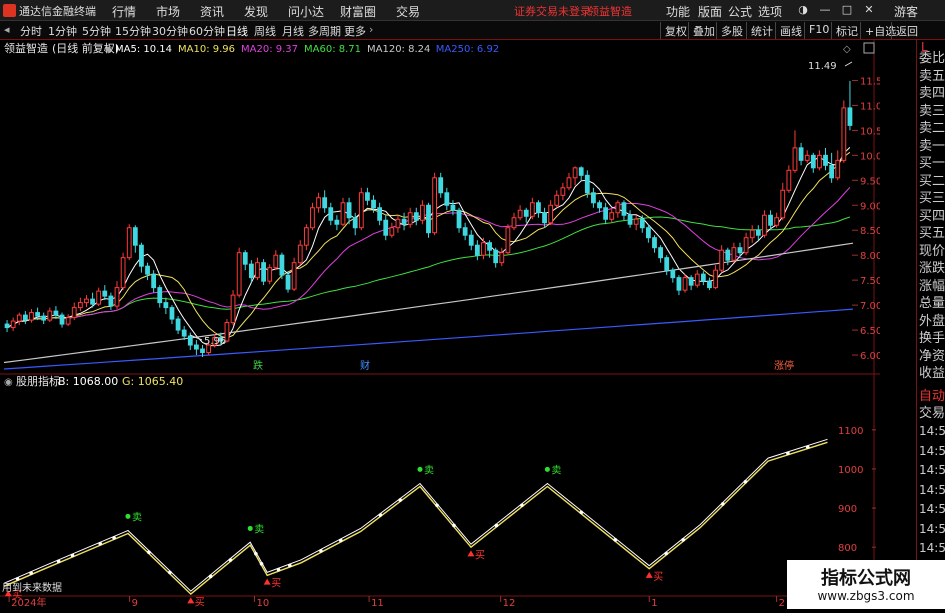 The height and width of the screenshot is (613, 945). What do you see at coordinates (429, 470) in the screenshot?
I see `sell-signal-label: 卖` at bounding box center [429, 470].